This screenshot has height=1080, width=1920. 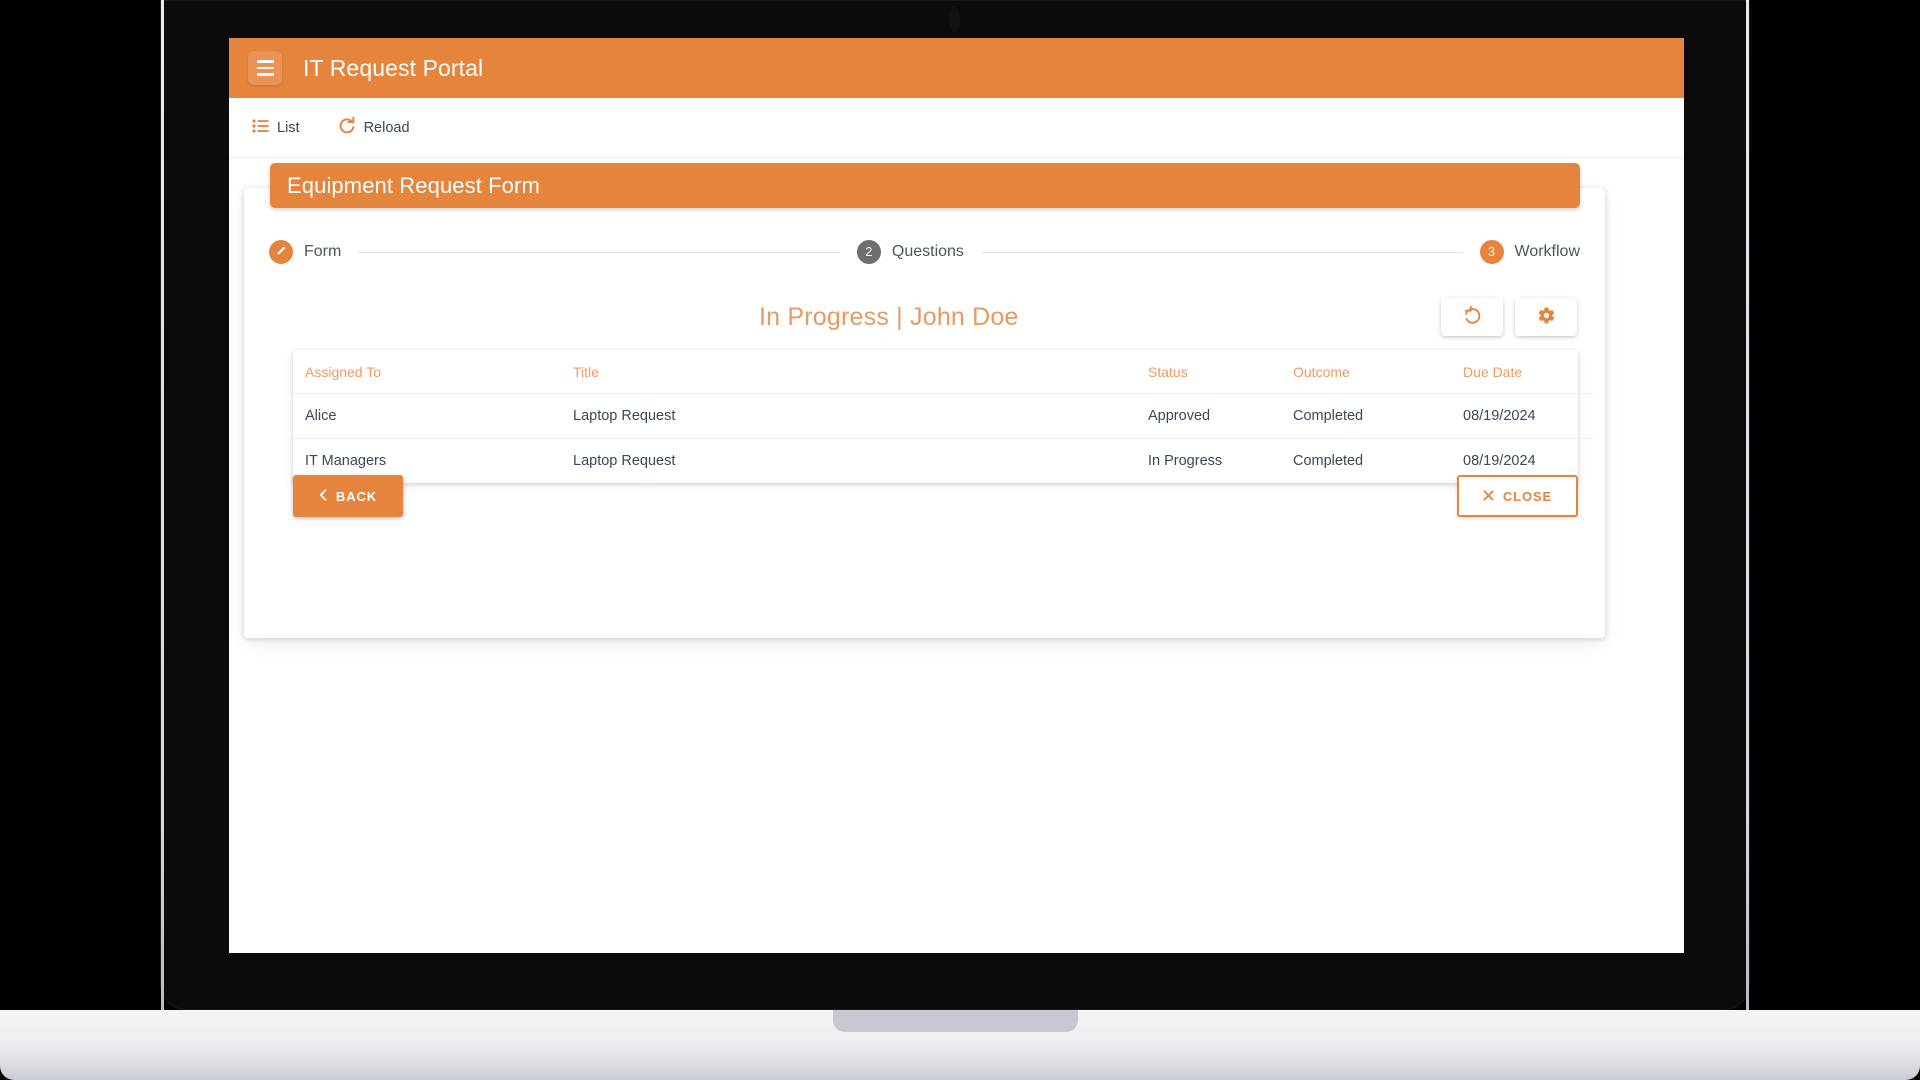 I want to click on toolbar-item-reload-label: Reload, so click(x=386, y=127).